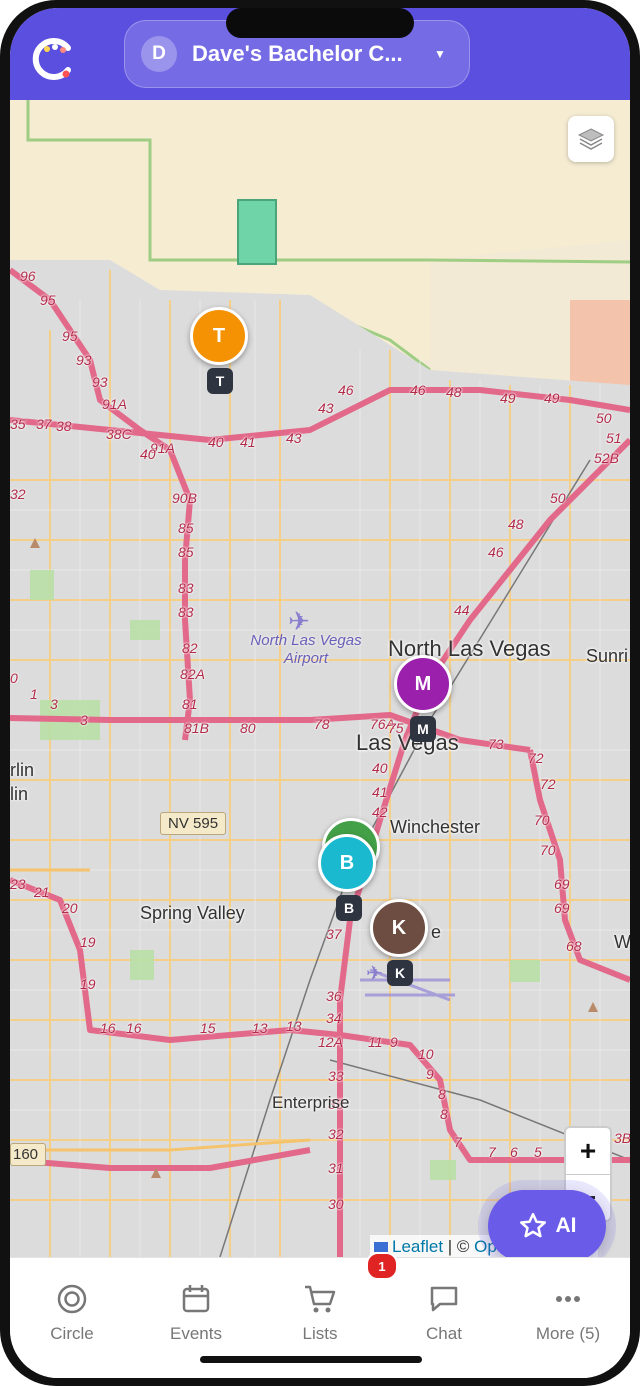 The width and height of the screenshot is (640, 1386). Describe the element at coordinates (568, 1299) in the screenshot. I see `more-dots-icon` at that location.